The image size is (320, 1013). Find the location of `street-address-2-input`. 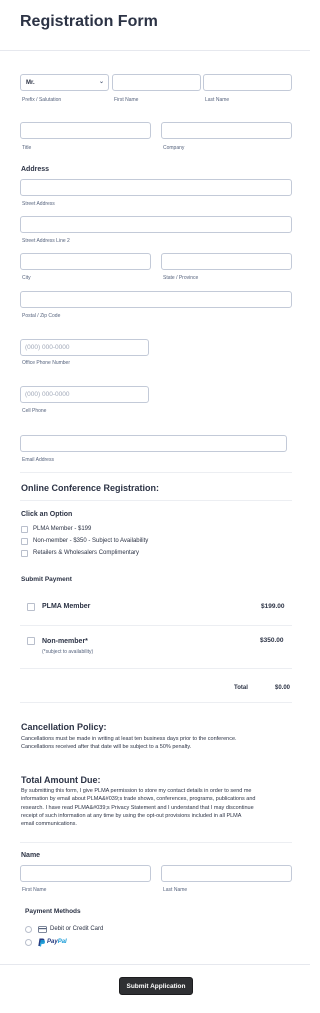

street-address-2-input is located at coordinates (156, 224).